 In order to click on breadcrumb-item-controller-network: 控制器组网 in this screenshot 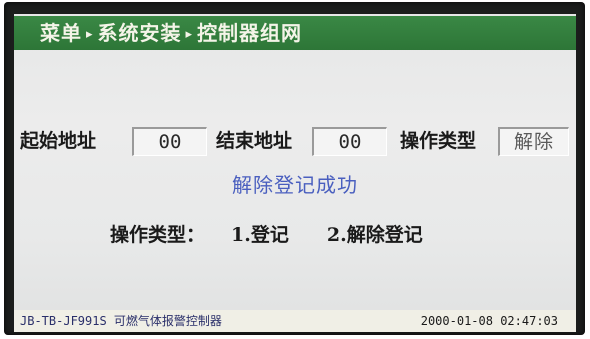, I will do `click(250, 33)`.